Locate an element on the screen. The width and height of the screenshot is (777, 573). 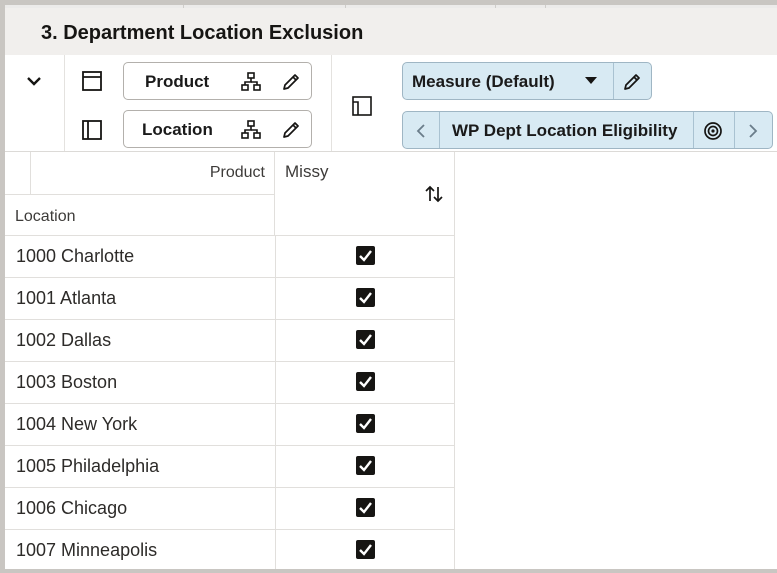
location-name: 1005 Philadelphia is located at coordinates (88, 466).